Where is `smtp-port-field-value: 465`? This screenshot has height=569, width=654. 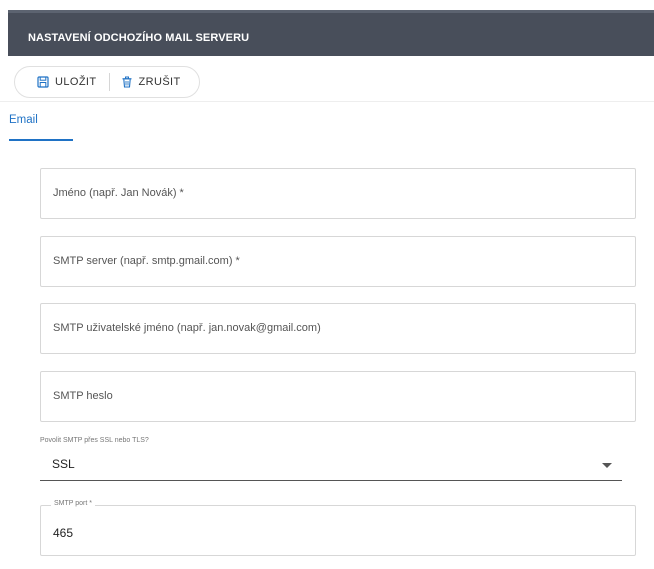
smtp-port-field-value: 465 is located at coordinates (63, 533).